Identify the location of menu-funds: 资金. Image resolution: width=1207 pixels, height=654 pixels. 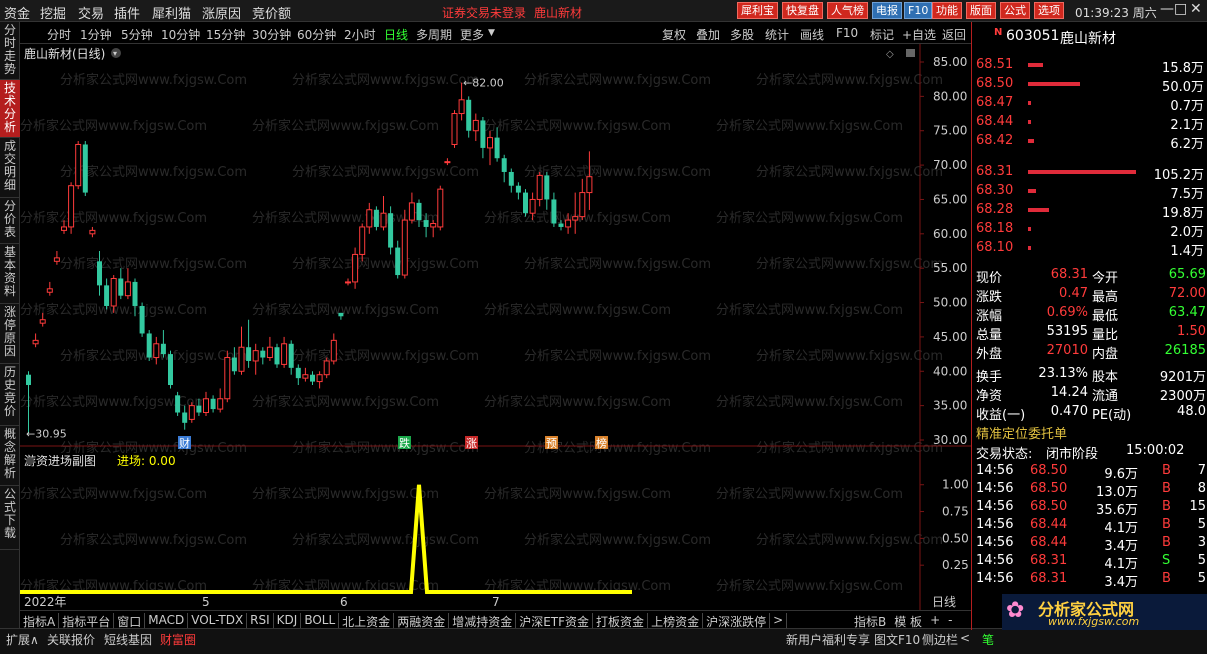
(17, 12).